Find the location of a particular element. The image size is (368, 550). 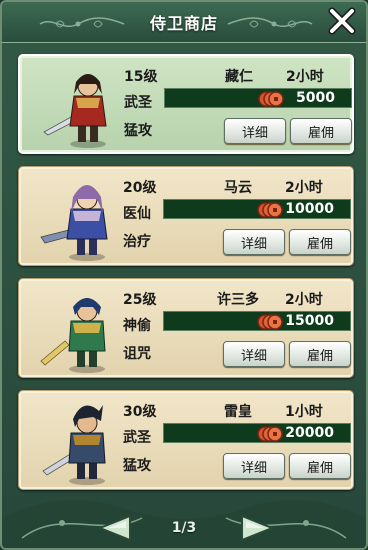

guard-name: 马云 is located at coordinates (238, 188).